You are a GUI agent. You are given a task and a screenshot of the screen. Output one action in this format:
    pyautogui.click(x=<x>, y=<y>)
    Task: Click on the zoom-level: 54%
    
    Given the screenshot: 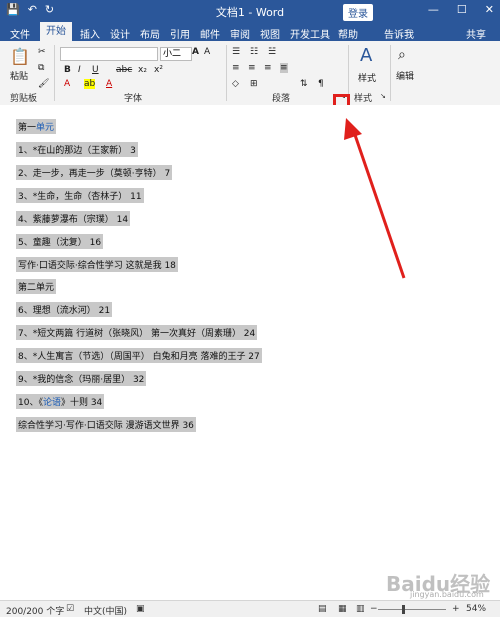 What is the action you would take?
    pyautogui.click(x=476, y=609)
    